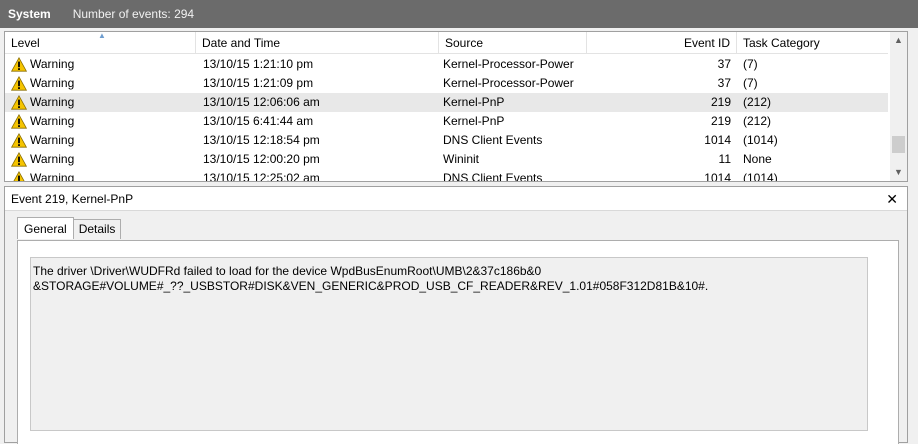 The image size is (918, 444). I want to click on detail-title: Event 219, Kernel-PnP, so click(72, 199).